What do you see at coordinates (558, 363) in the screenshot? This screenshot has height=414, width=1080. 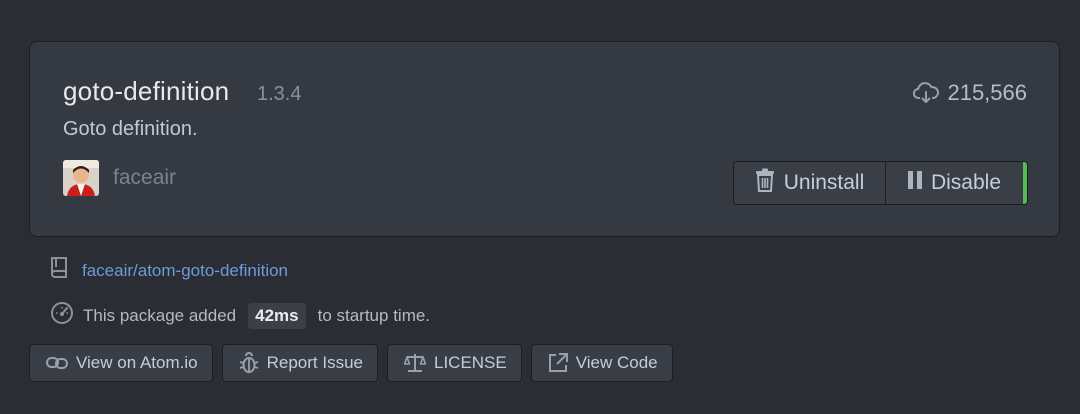 I see `external-link-icon` at bounding box center [558, 363].